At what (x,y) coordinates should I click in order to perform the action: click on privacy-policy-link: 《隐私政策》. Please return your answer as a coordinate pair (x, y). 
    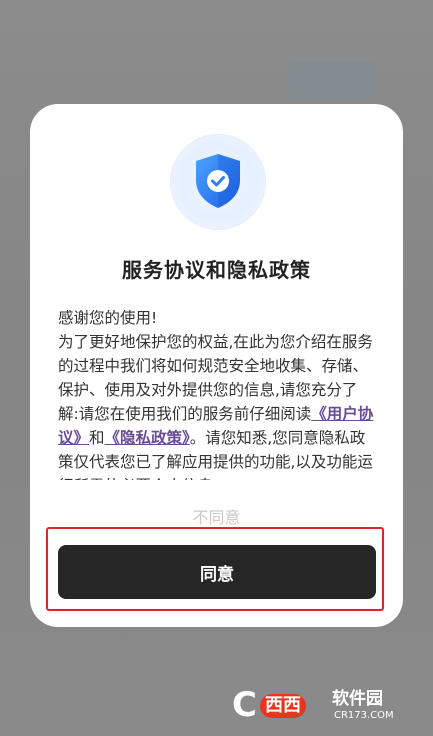
    Looking at the image, I should click on (147, 438).